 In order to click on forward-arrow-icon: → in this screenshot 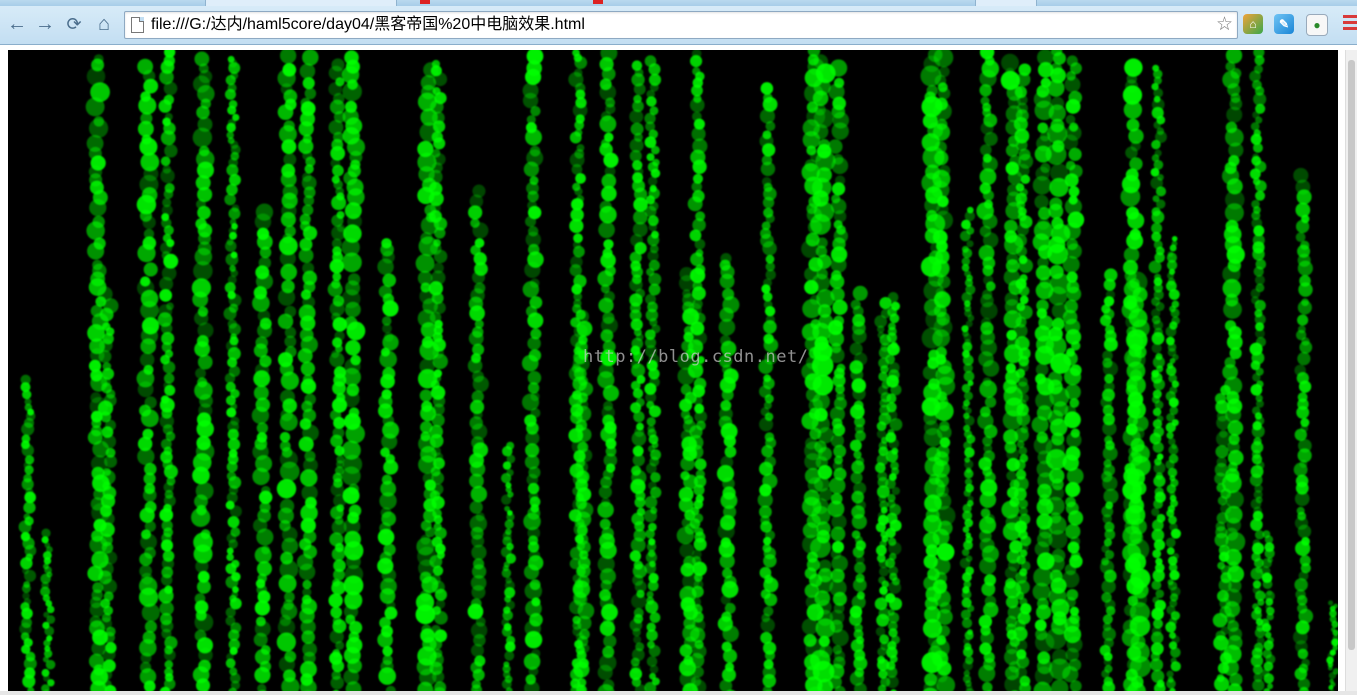, I will do `click(45, 24)`.